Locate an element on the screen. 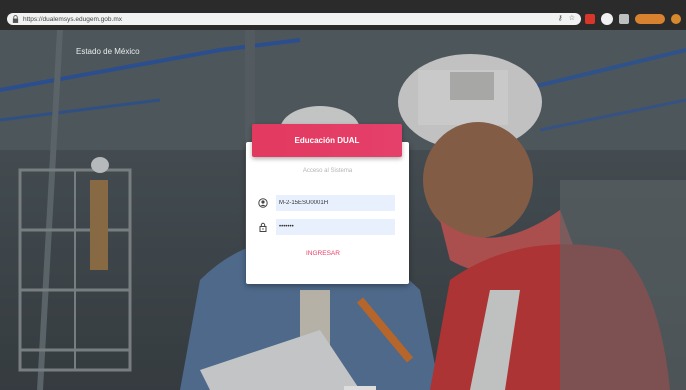 Image resolution: width=686 pixels, height=390 pixels. user-icon is located at coordinates (263, 203).